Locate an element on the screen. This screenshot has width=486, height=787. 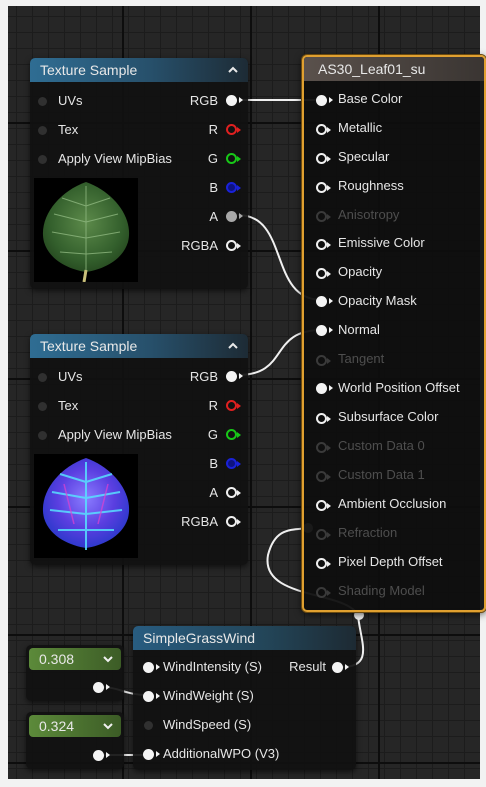
uvs-label: UVs is located at coordinates (70, 100).